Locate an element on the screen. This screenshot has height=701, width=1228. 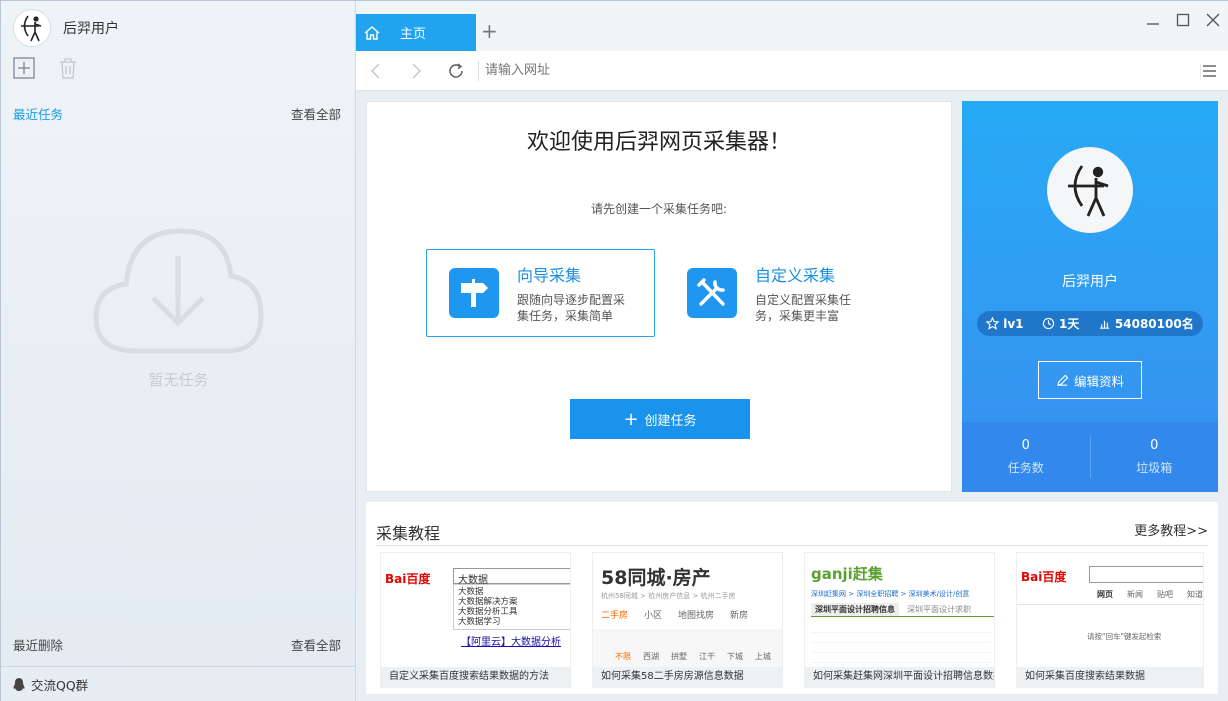
ganji-logo: ganji赶集 is located at coordinates (847, 574).